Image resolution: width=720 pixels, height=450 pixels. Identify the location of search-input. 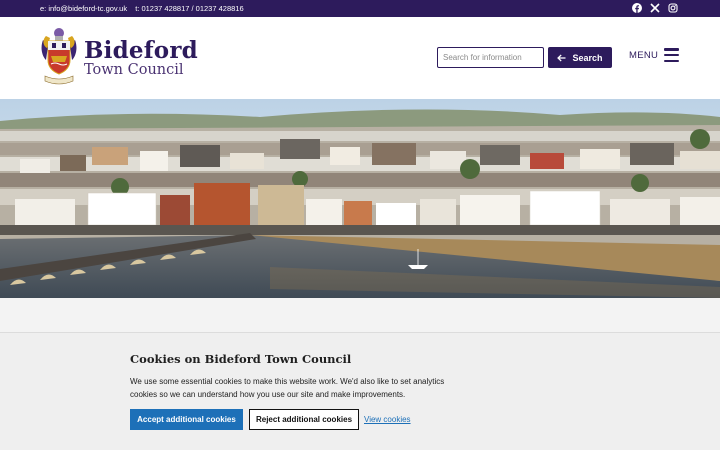
(490, 57).